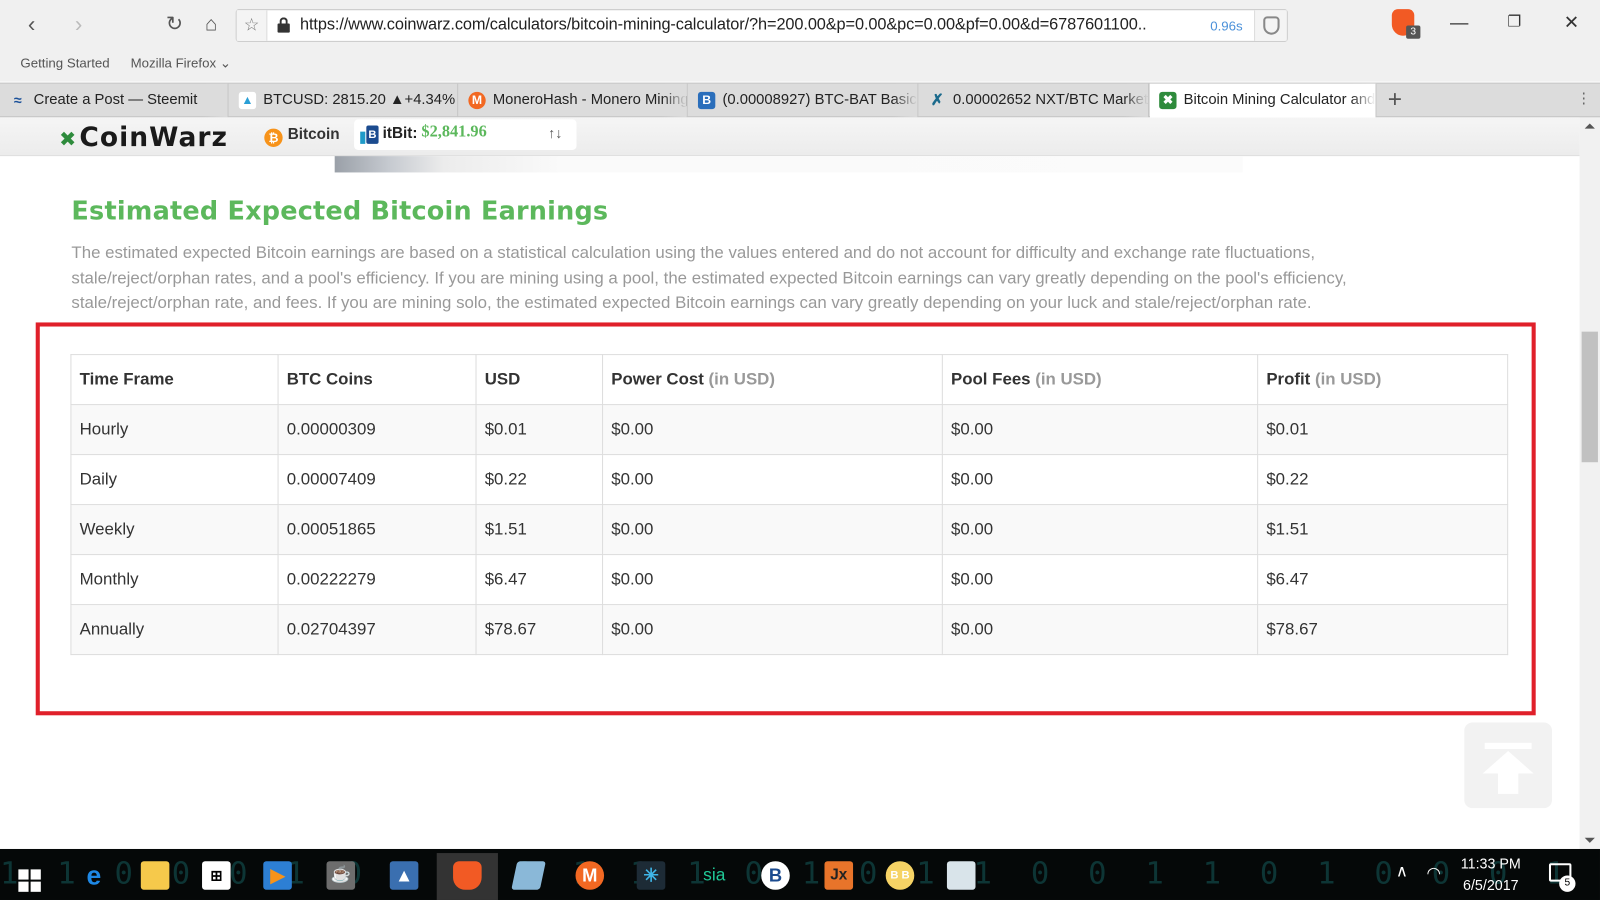 This screenshot has width=1600, height=900. I want to click on tab-monerohash: M MoneroHash - Monero Mining Pool, so click(573, 100).